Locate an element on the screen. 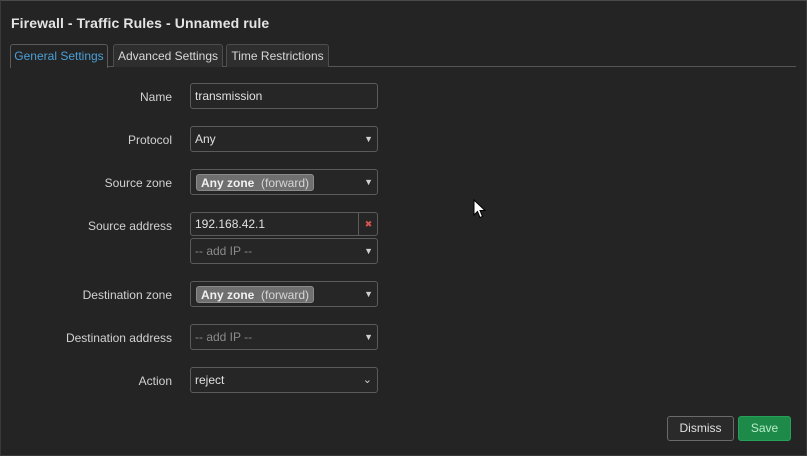 The width and height of the screenshot is (807, 456). action-select: reject ⌄ is located at coordinates (284, 380).